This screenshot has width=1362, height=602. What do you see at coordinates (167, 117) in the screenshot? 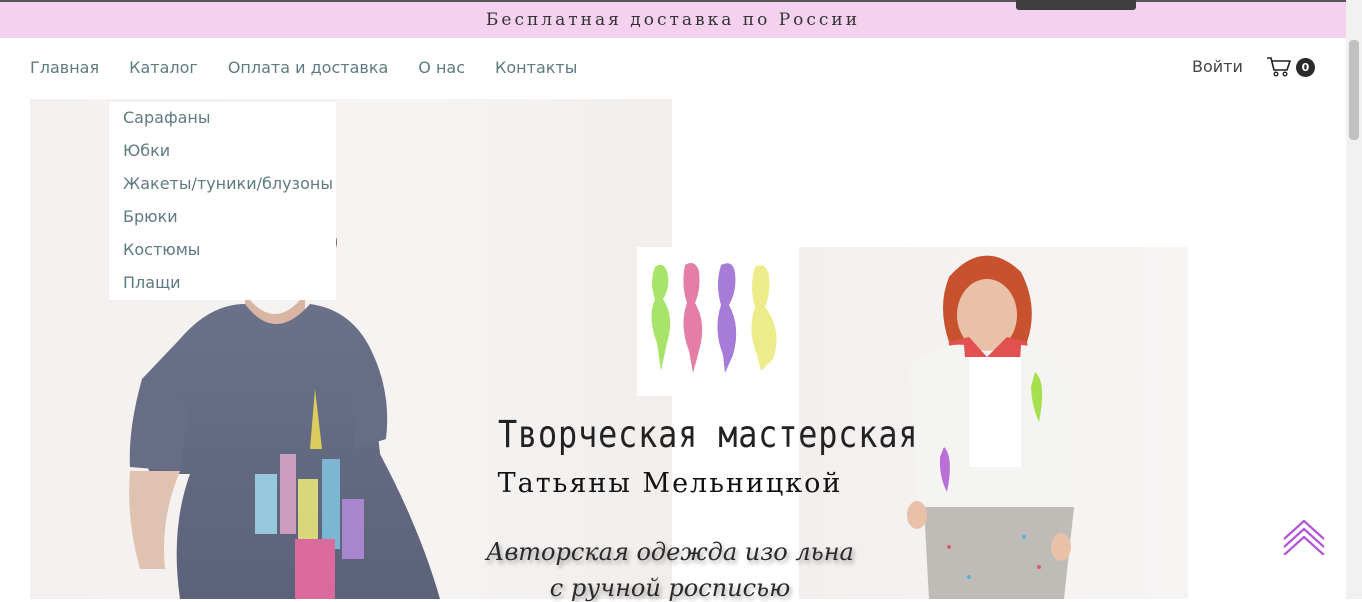
I see `menu-item-sarafany: Сарафаны` at bounding box center [167, 117].